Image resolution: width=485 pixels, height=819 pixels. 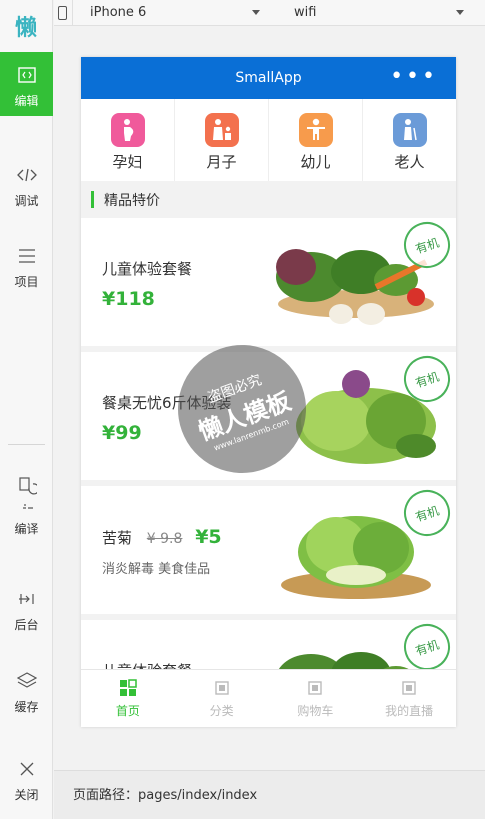 What do you see at coordinates (268, 199) in the screenshot?
I see `section-header: 精品特价` at bounding box center [268, 199].